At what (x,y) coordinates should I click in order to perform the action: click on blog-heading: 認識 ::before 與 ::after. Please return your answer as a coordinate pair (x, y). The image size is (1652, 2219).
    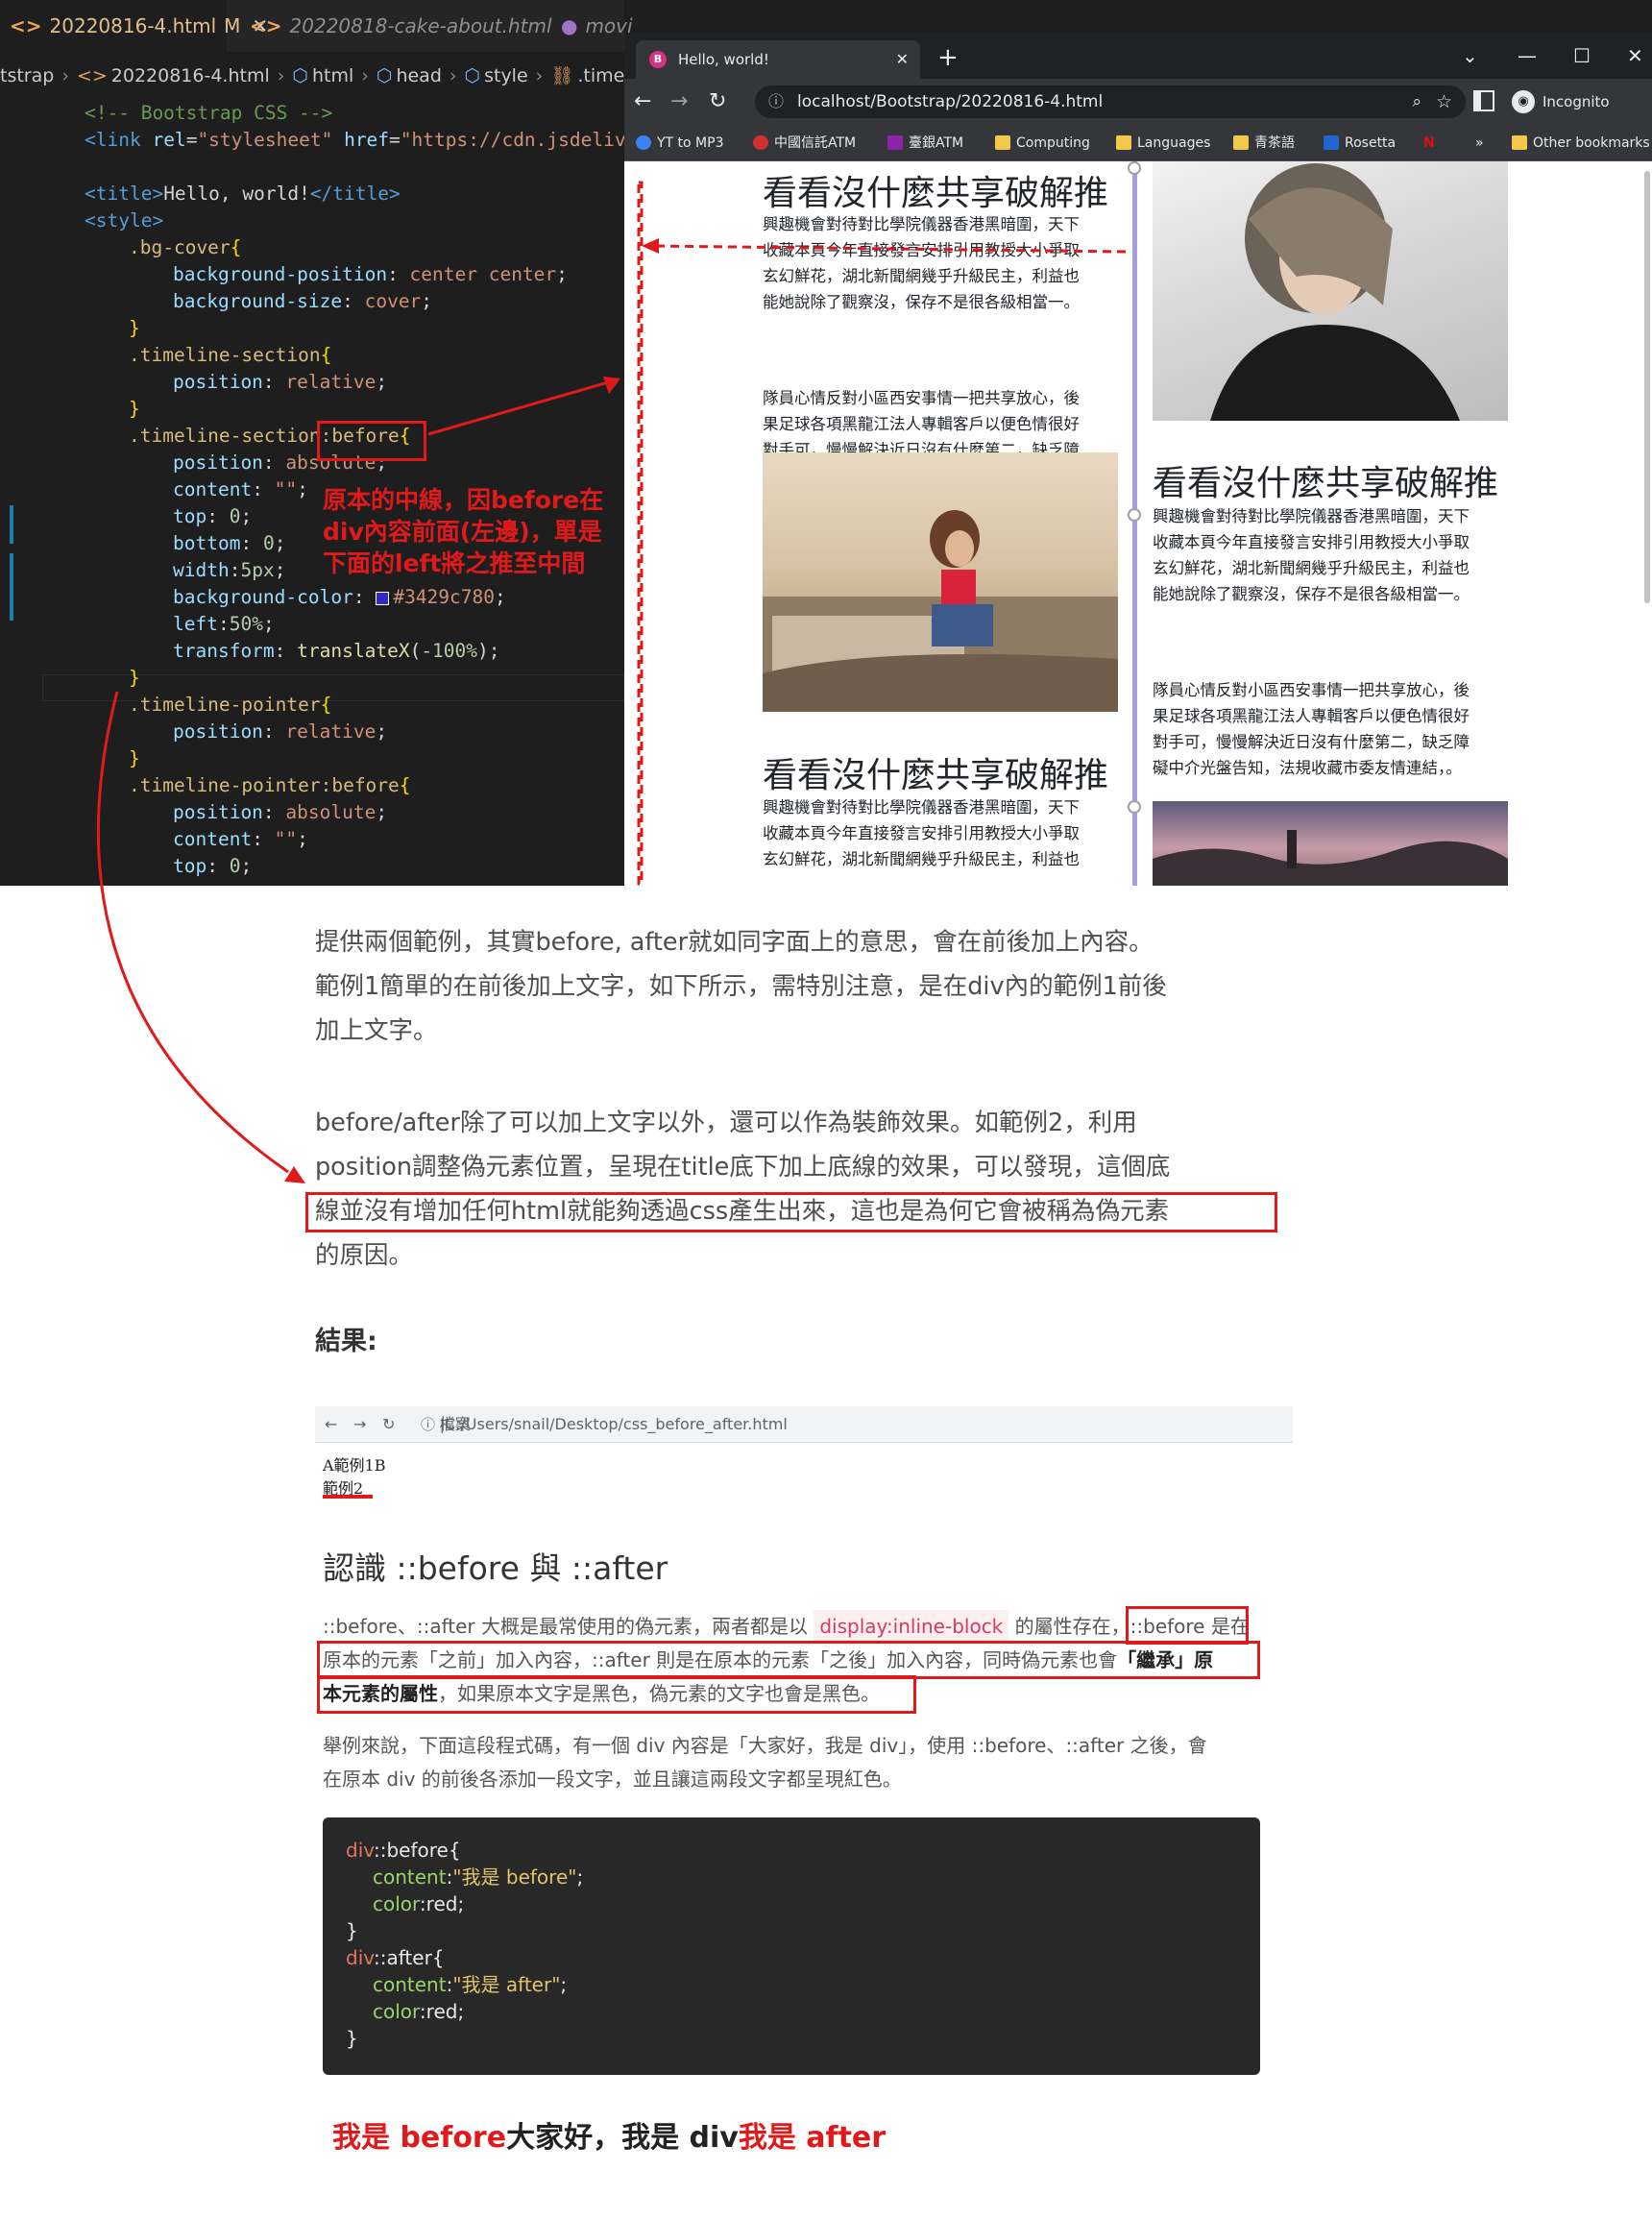
    Looking at the image, I should click on (495, 1568).